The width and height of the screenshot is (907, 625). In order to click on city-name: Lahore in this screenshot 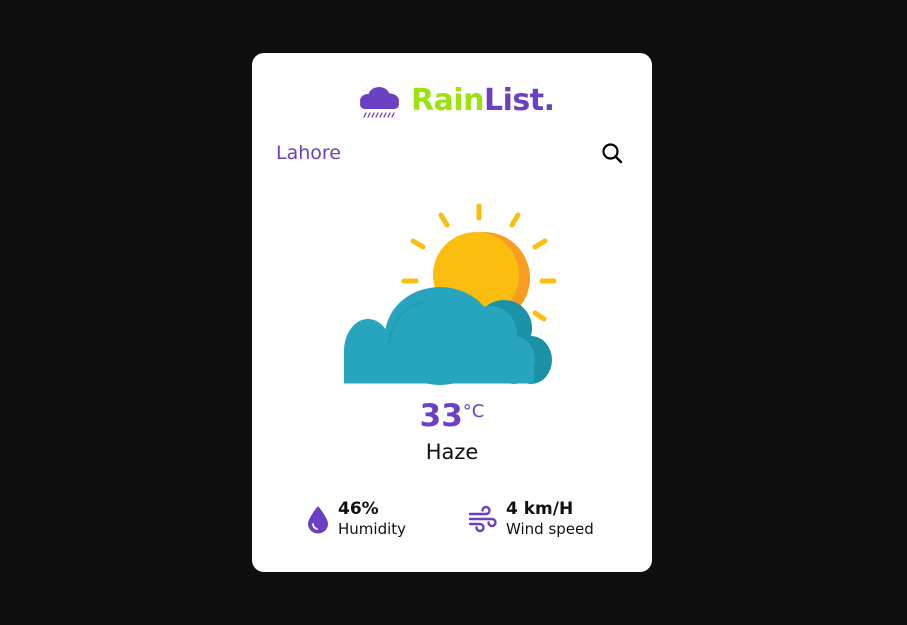, I will do `click(308, 153)`.